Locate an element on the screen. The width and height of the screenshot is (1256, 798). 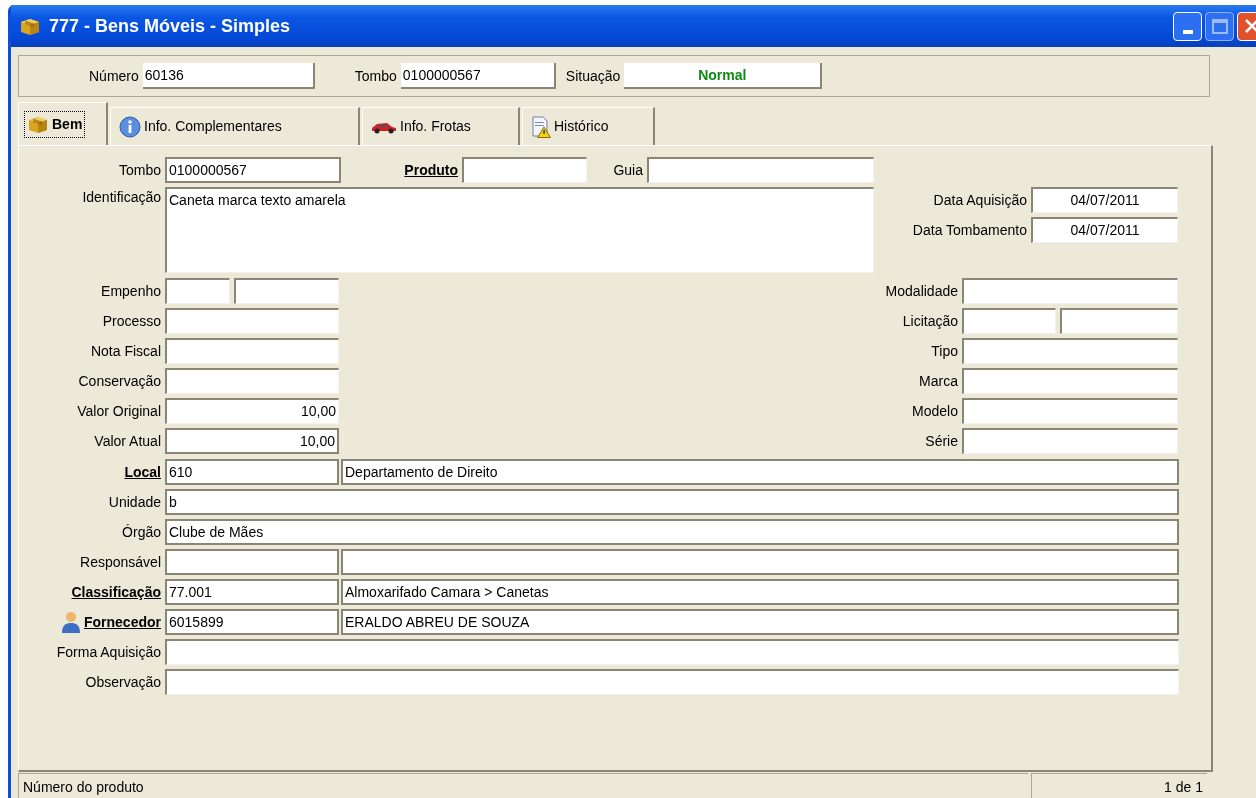
close-icon is located at coordinates (1249, 26).